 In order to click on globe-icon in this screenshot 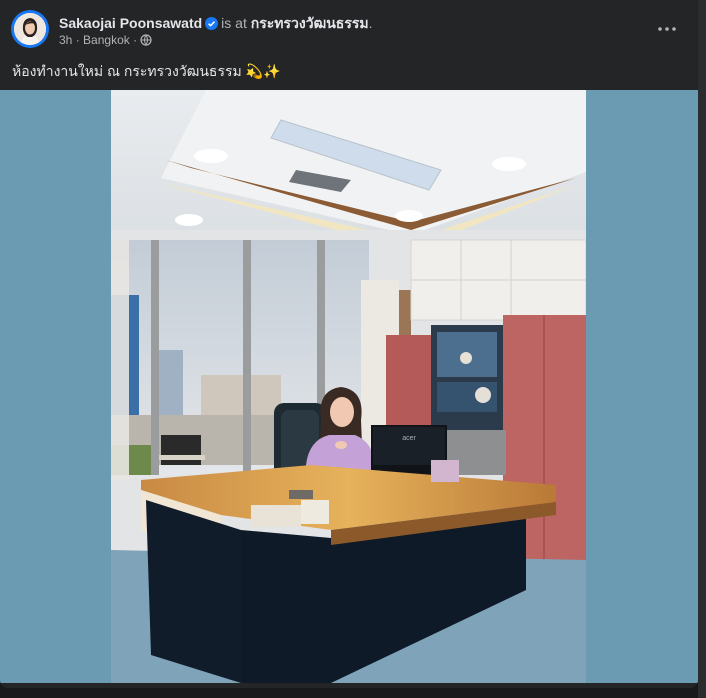, I will do `click(146, 41)`.